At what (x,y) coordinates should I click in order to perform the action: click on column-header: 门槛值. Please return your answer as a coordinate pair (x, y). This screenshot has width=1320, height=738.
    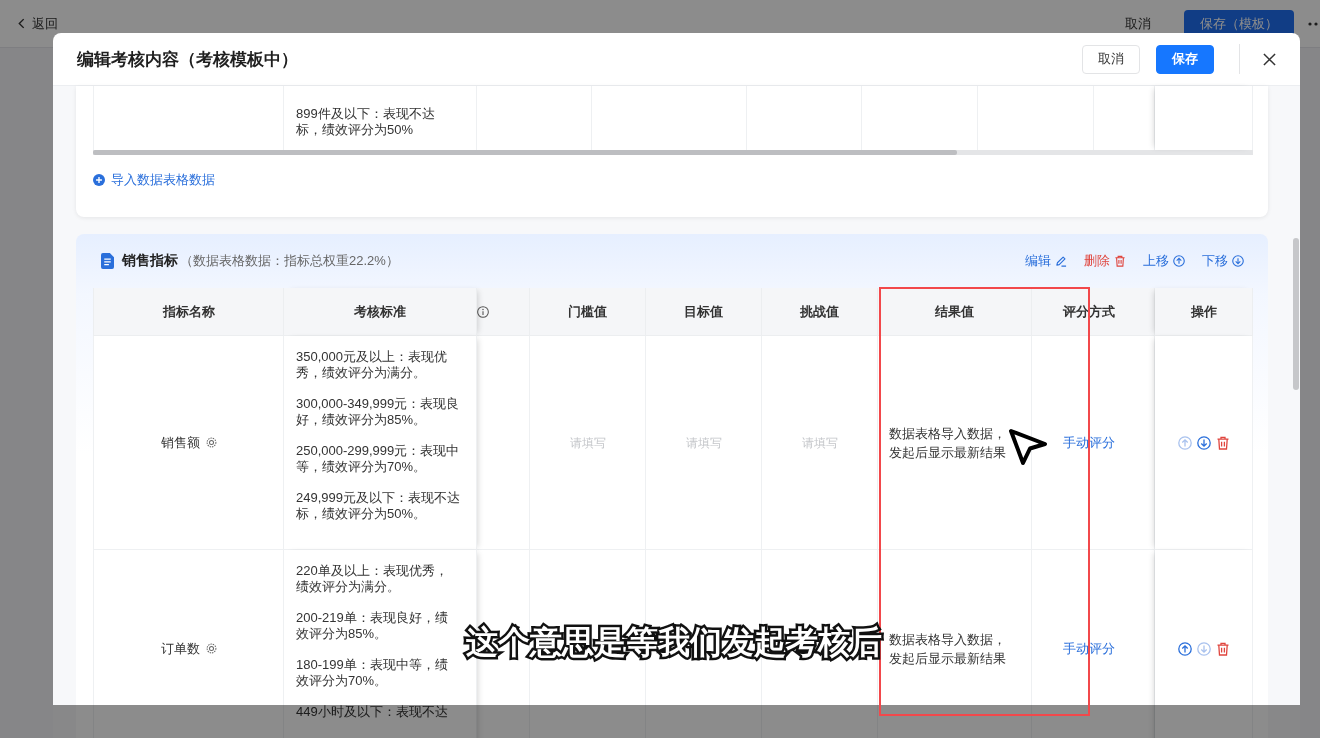
    Looking at the image, I should click on (588, 312).